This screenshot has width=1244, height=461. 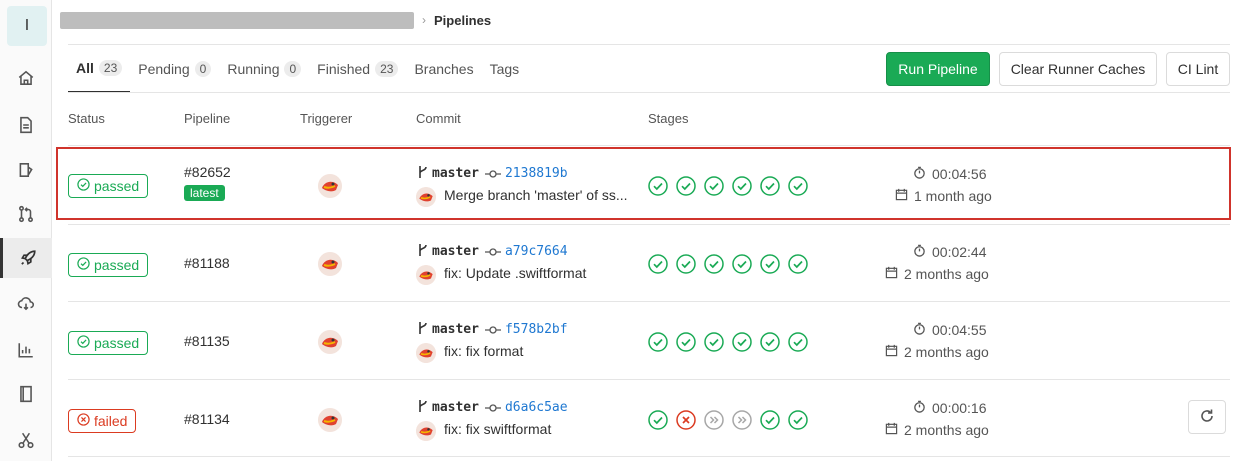 I want to click on column-header-commit: Commit, so click(x=438, y=118).